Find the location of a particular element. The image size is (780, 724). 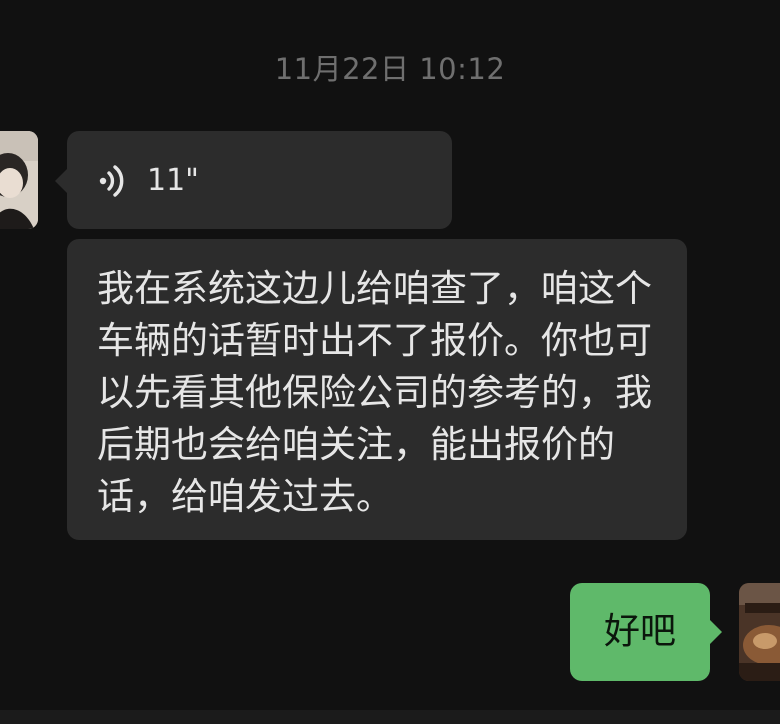

message-timestamp: 11月22日 10:12 is located at coordinates (390, 69).